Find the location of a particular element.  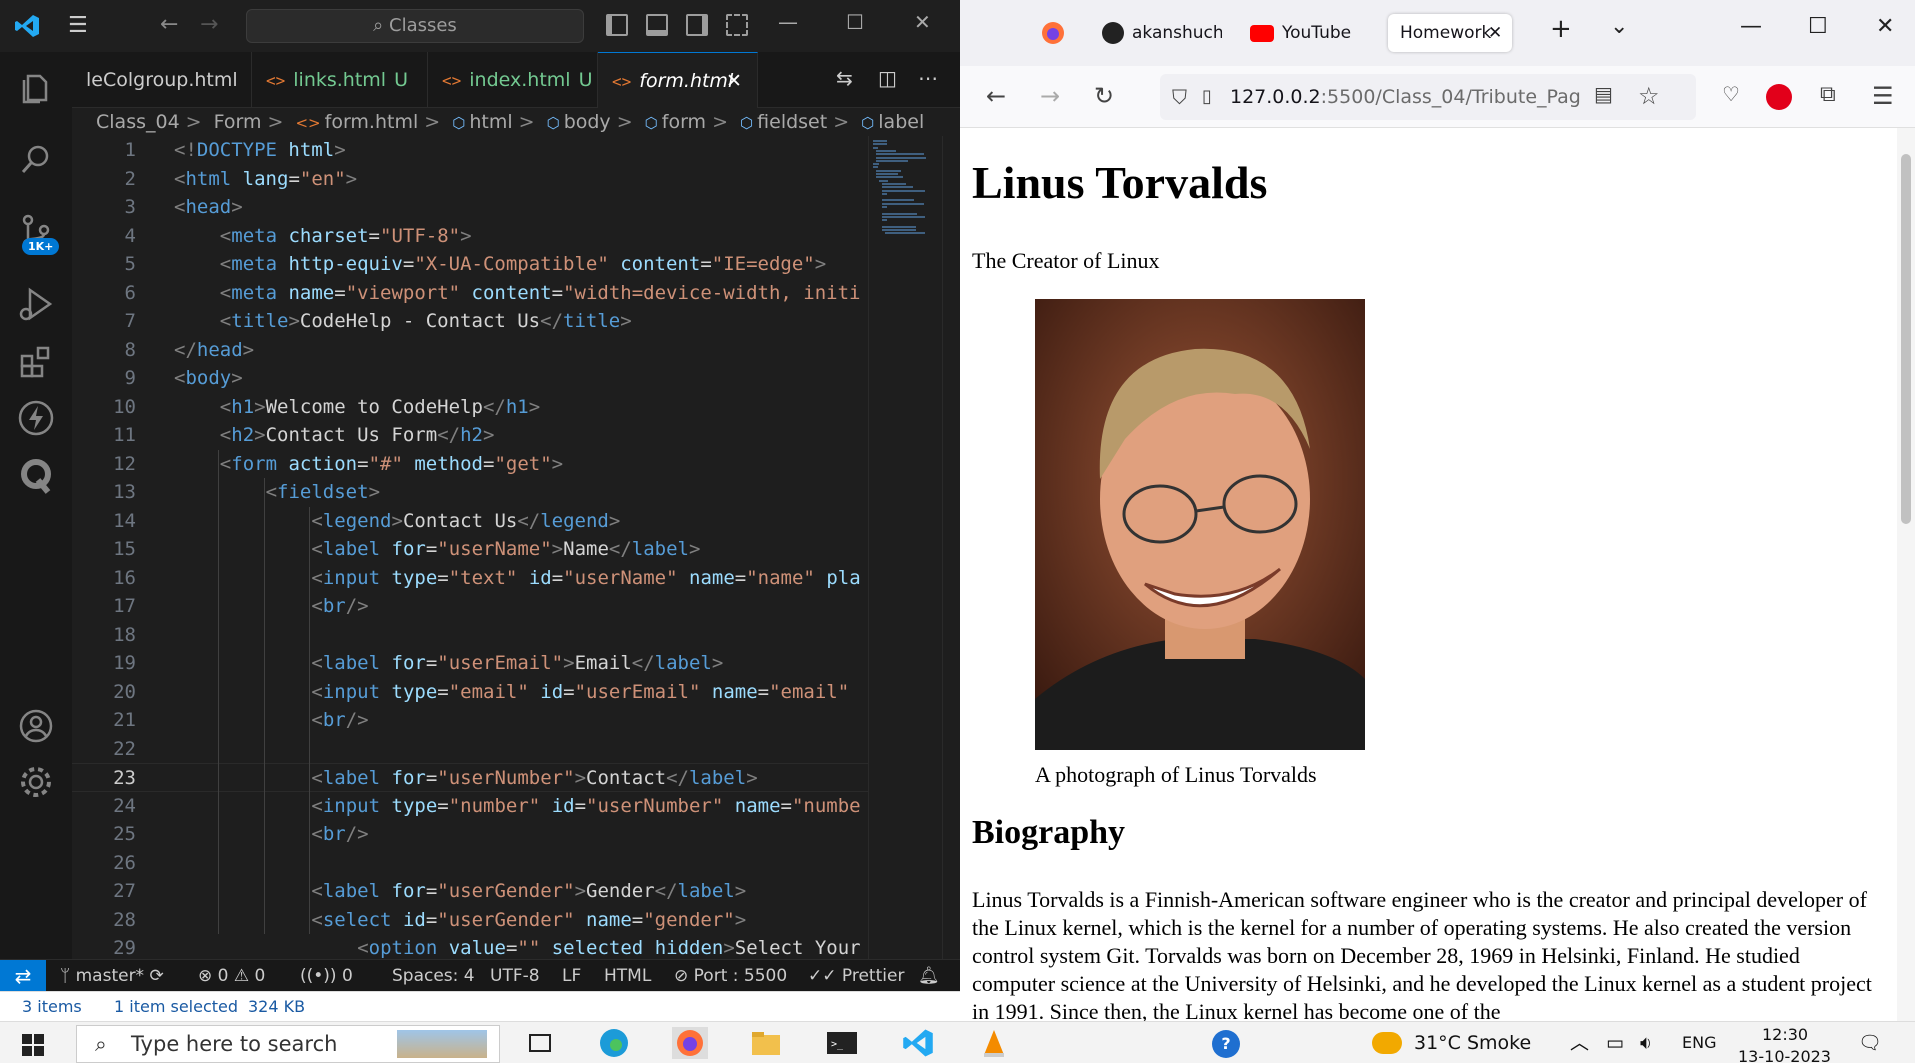

code-line: 1 <!DOCTYPE html> is located at coordinates (476, 150).